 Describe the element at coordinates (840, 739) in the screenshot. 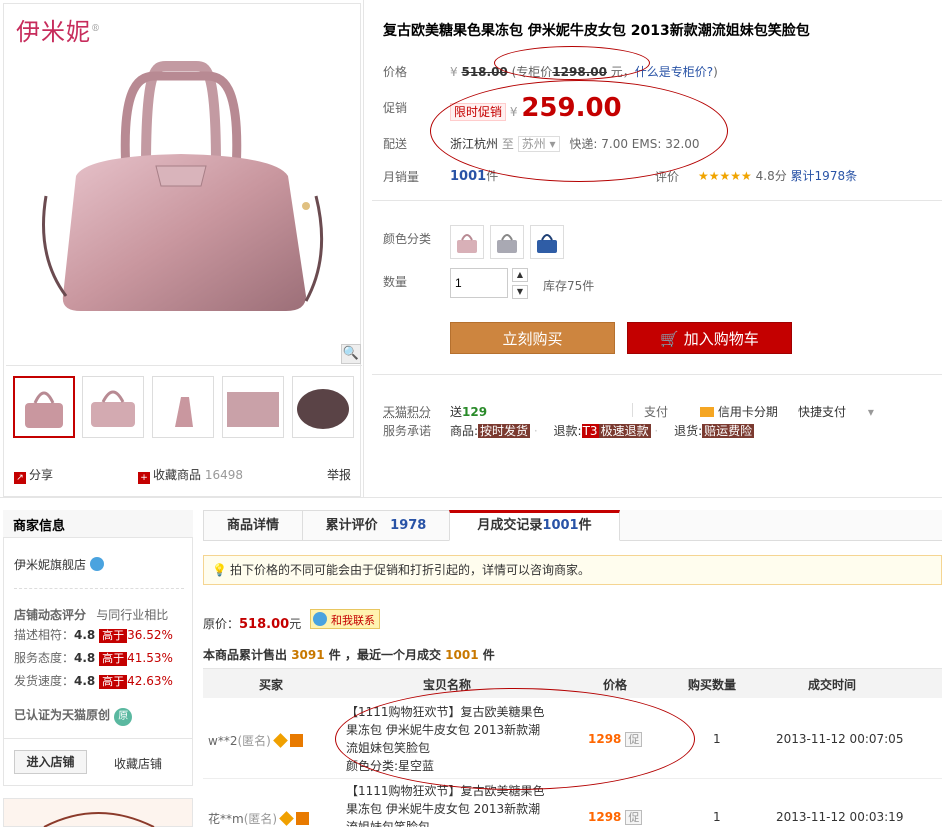

I see `time-cell: 2013-11-12 00:07:05` at that location.